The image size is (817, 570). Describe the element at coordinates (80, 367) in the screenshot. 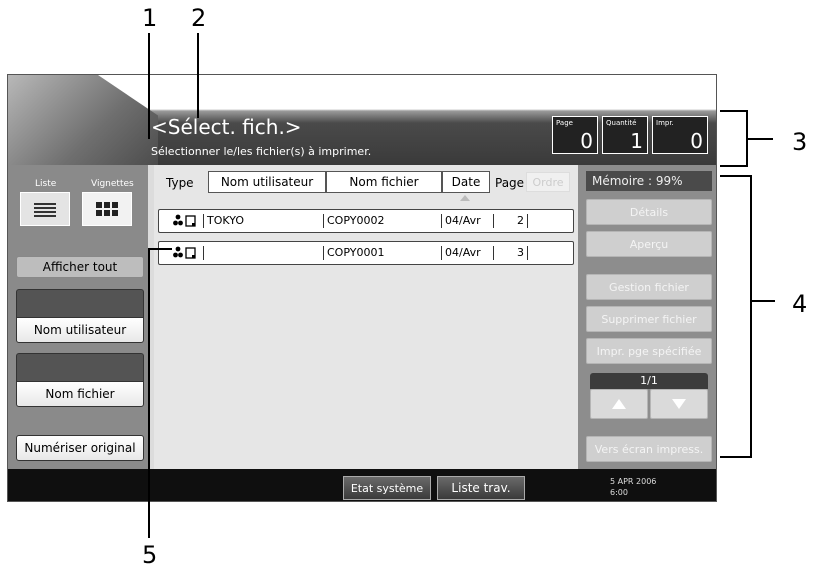

I see `file-name-filter-field` at that location.